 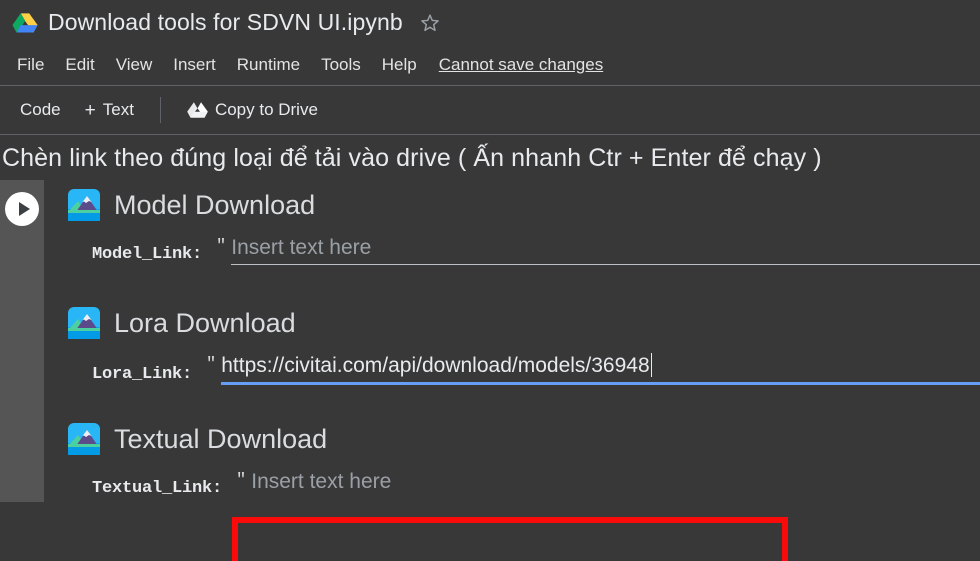 What do you see at coordinates (194, 65) in the screenshot?
I see `menu-insert: Insert` at bounding box center [194, 65].